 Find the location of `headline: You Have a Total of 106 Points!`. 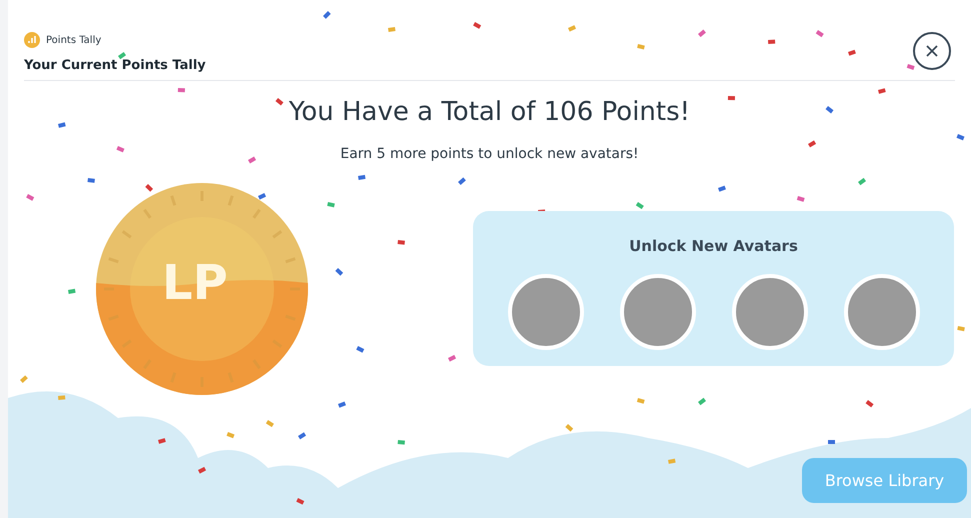

headline: You Have a Total of 106 Points! is located at coordinates (489, 112).